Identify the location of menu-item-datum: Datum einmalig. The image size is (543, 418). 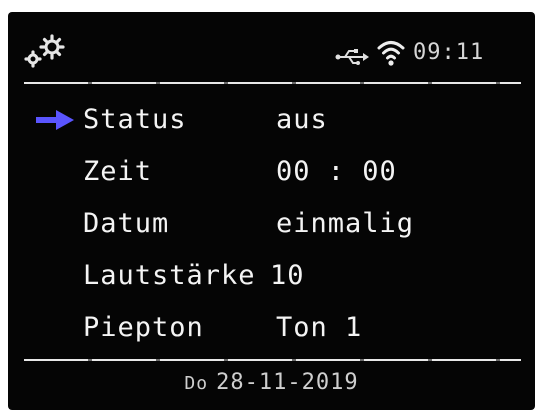
(271, 224).